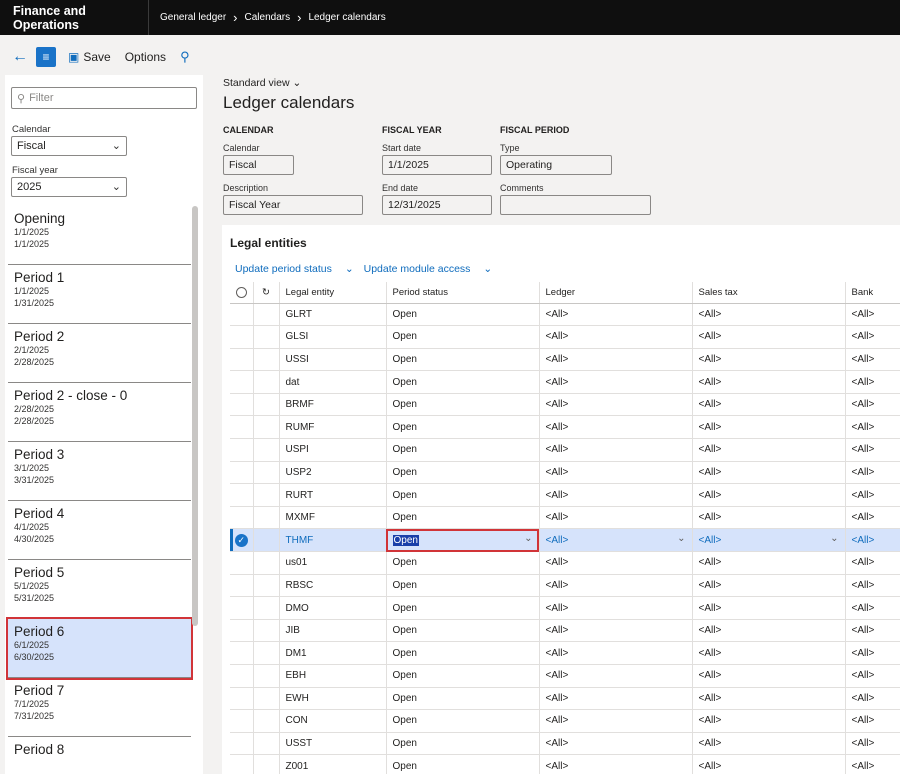  What do you see at coordinates (565, 676) in the screenshot?
I see `table-row: EBH Open <All> <All> <All>` at bounding box center [565, 676].